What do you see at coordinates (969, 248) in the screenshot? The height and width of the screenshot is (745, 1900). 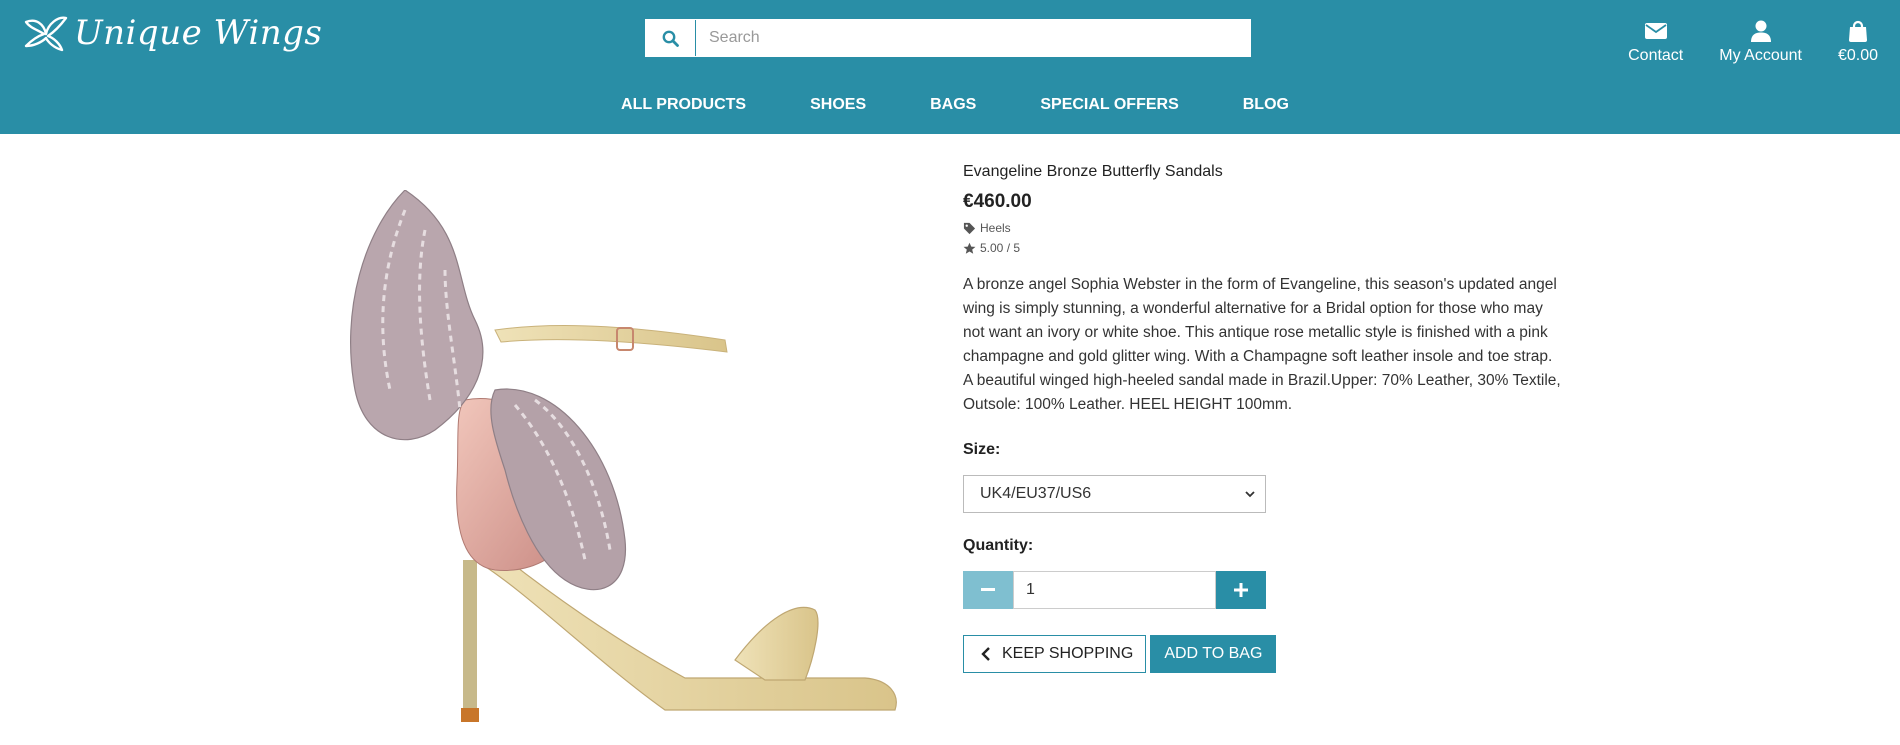 I see `star-icon` at bounding box center [969, 248].